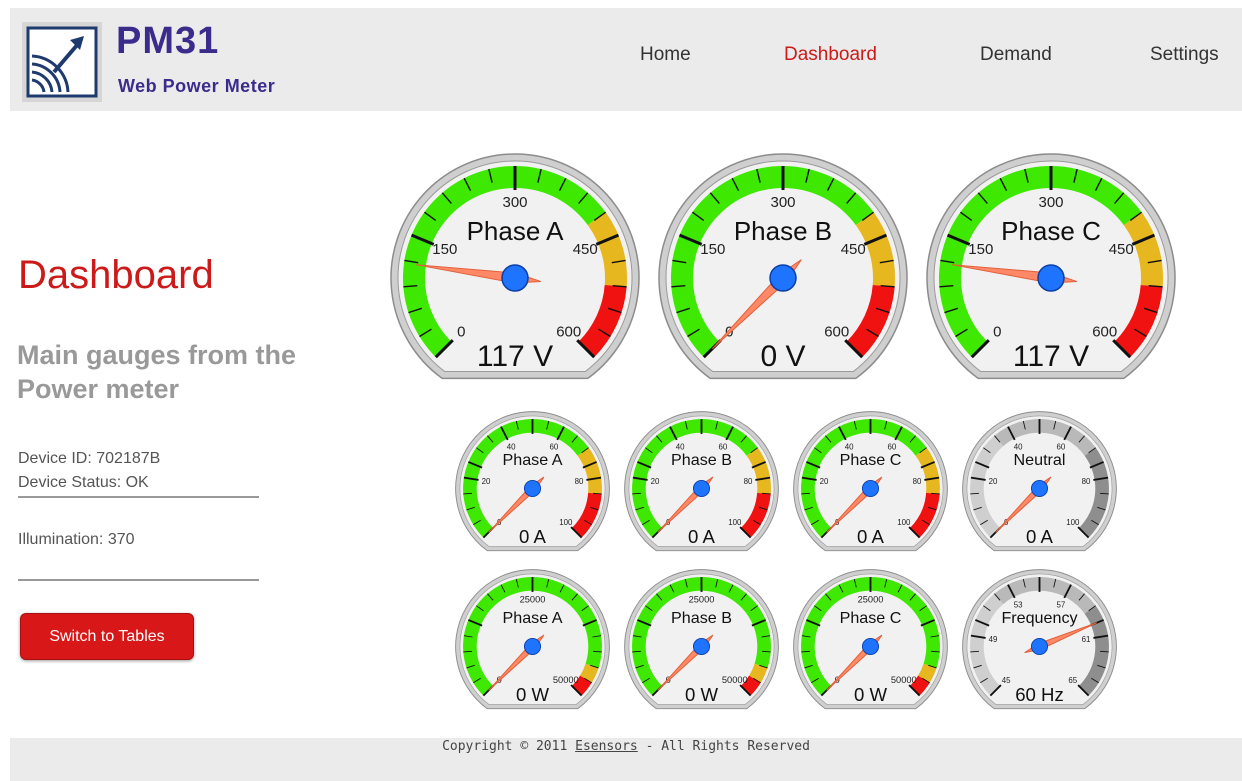  I want to click on gauge-tick-label: 45, so click(1006, 680).